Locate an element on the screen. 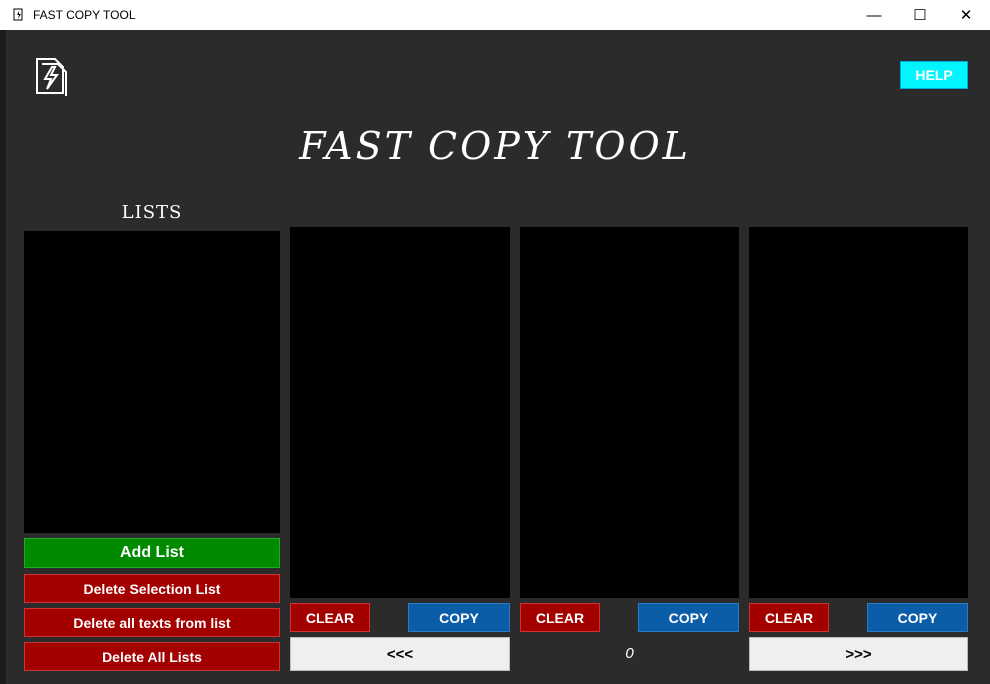  delete-selection-list-button: Delete Selection List is located at coordinates (152, 588).